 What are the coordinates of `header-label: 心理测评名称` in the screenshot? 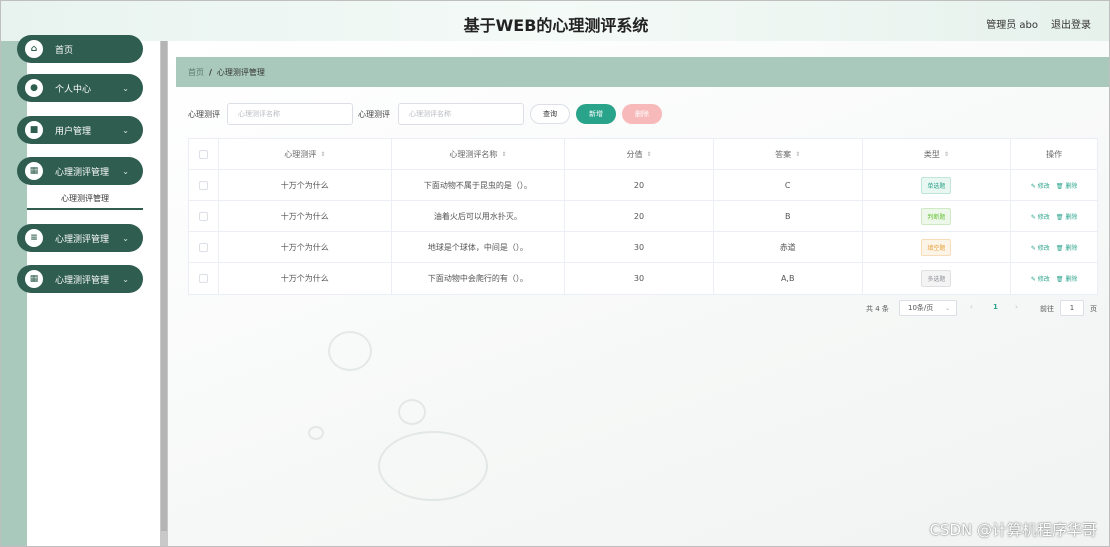 It's located at (473, 154).